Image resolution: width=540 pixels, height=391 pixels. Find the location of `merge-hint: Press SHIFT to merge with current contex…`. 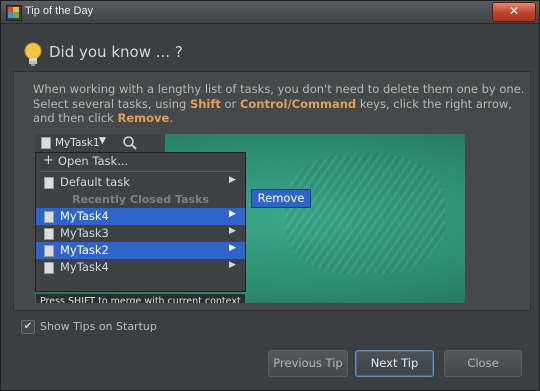

merge-hint: Press SHIFT to merge with current contex… is located at coordinates (140, 298).